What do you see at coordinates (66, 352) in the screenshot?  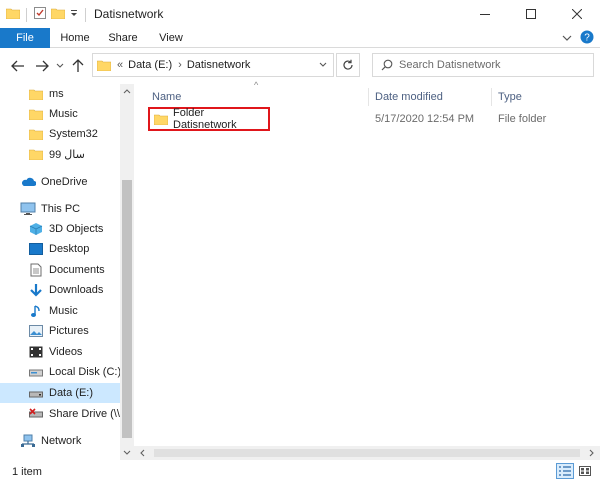 I see `nav-item-label: Videos` at bounding box center [66, 352].